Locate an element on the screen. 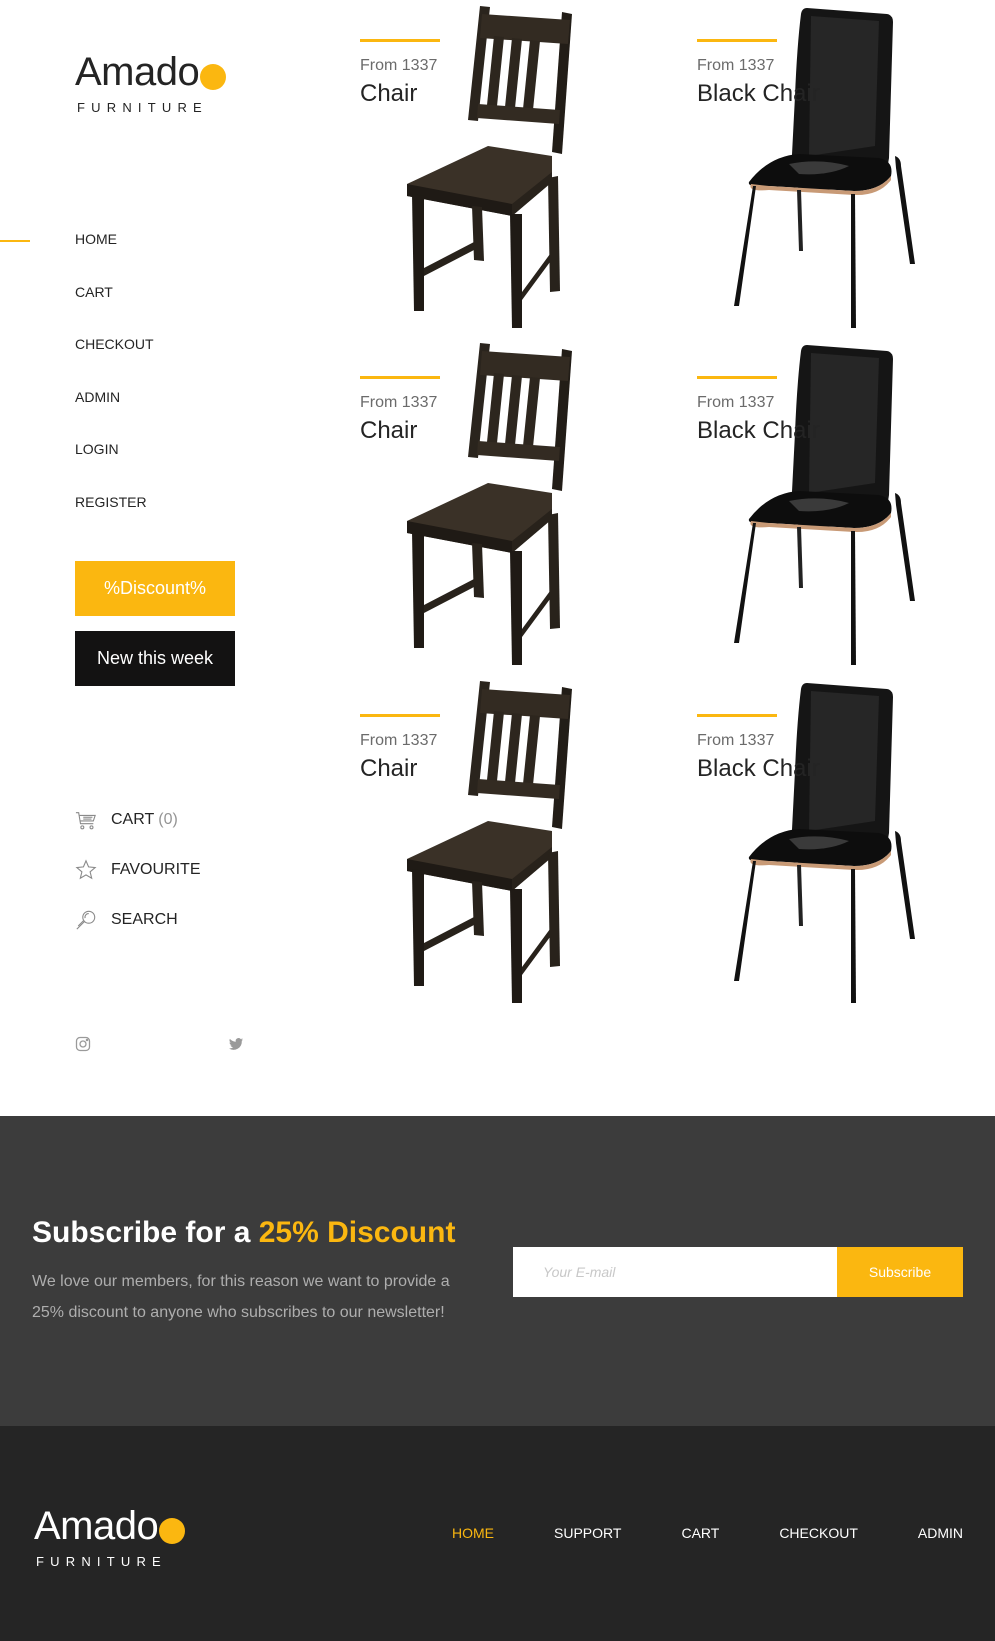 The width and height of the screenshot is (995, 1641). search-link: SEARCH is located at coordinates (138, 920).